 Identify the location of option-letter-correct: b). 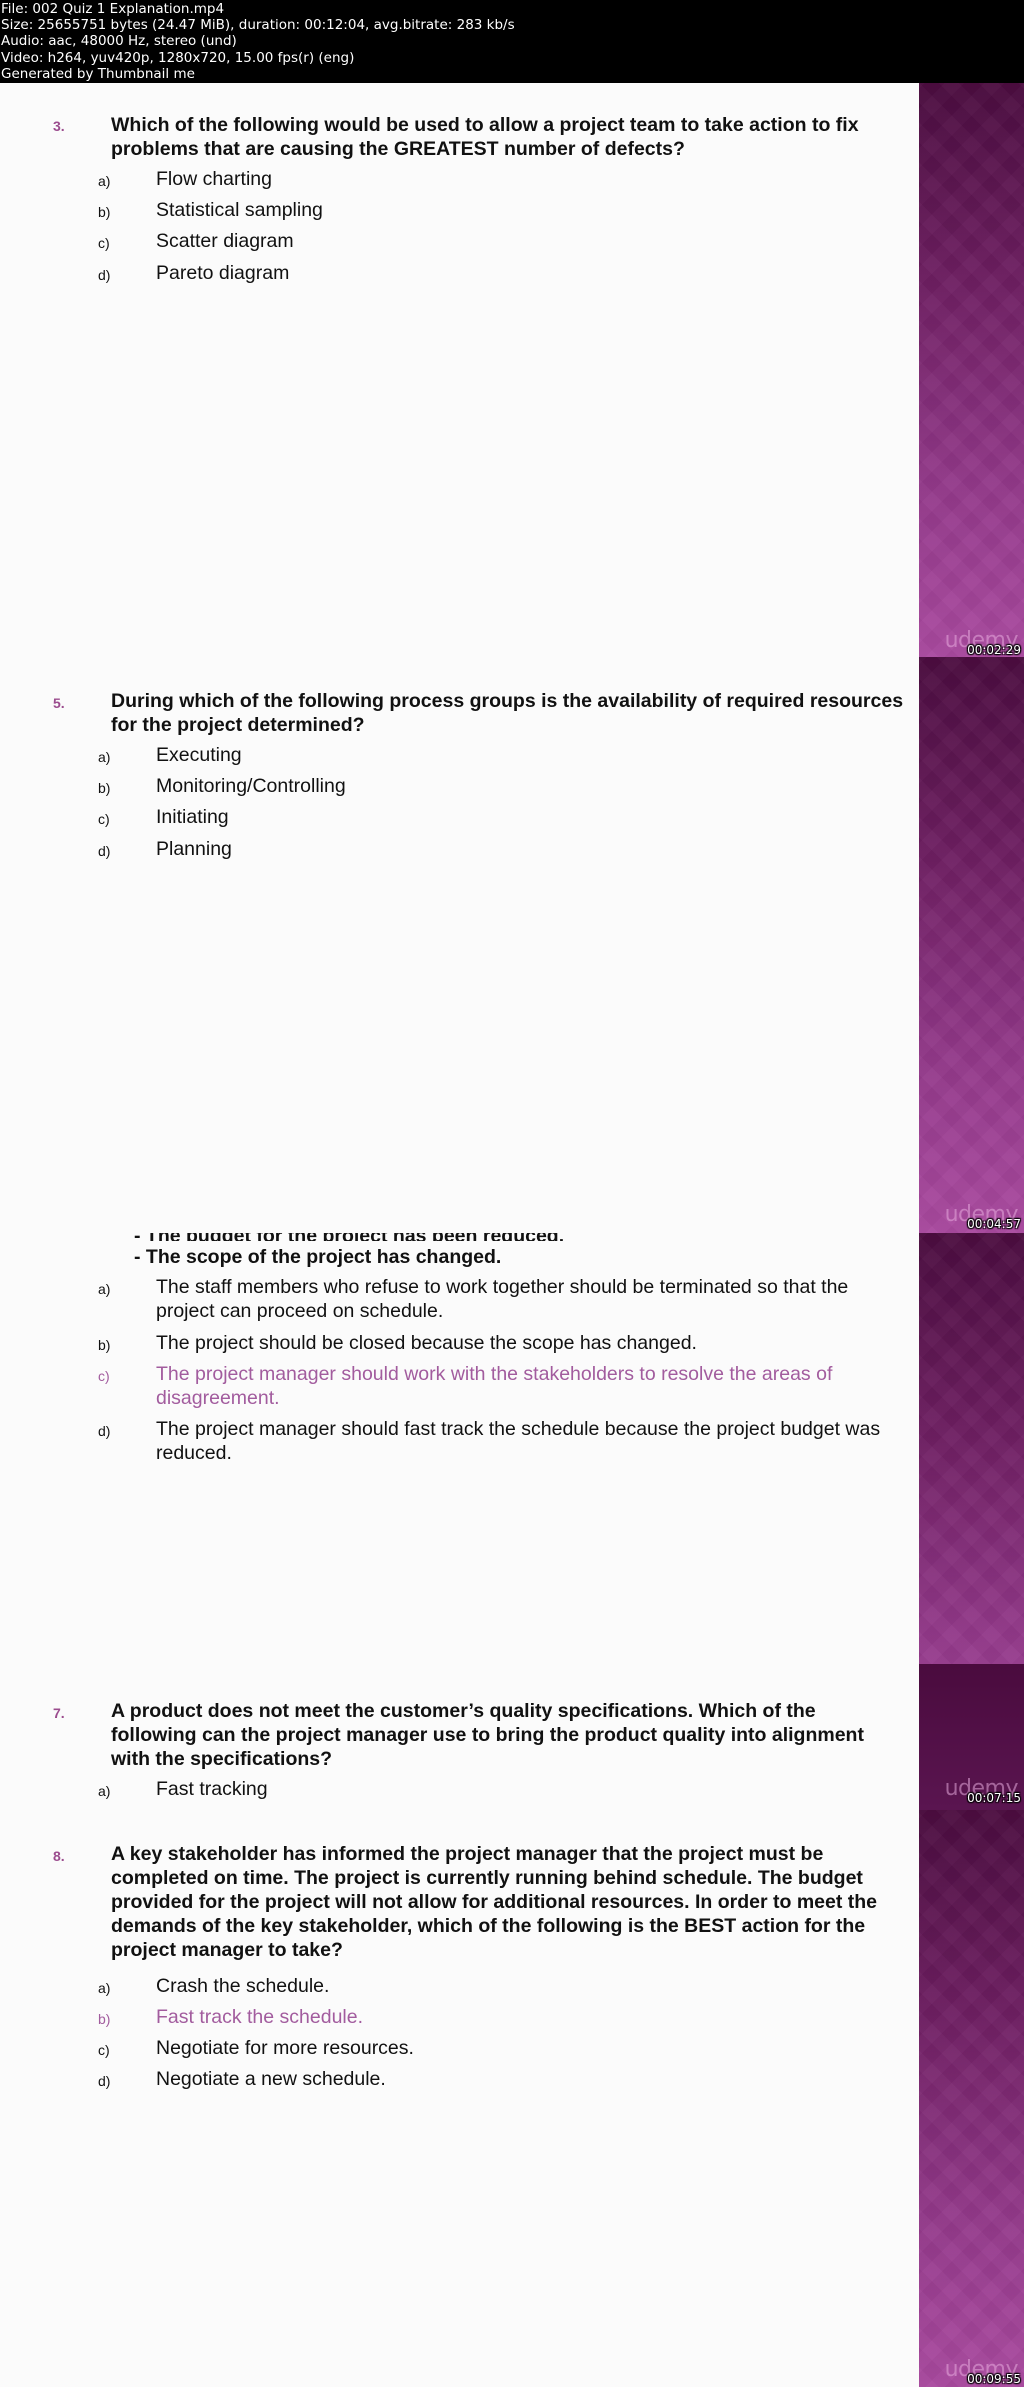
(104, 2019).